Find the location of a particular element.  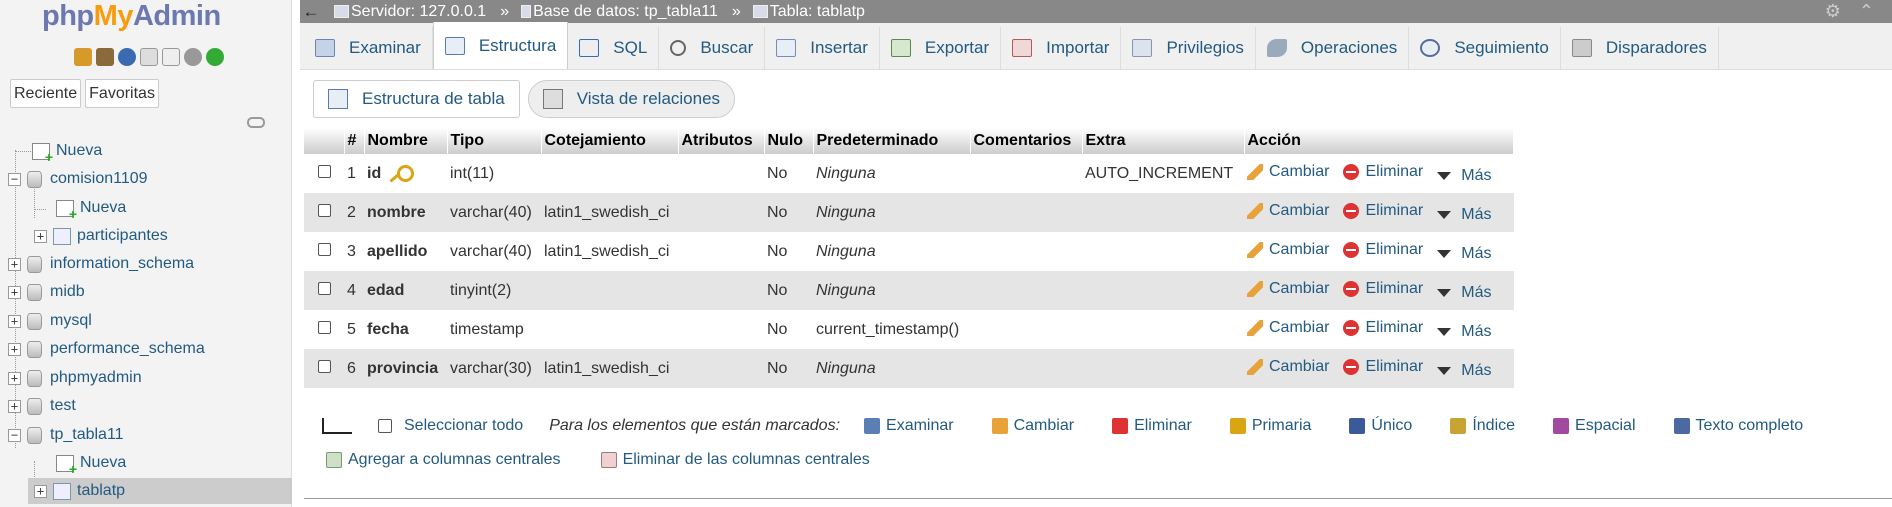

tab-estructura: Estructura is located at coordinates (500, 45).